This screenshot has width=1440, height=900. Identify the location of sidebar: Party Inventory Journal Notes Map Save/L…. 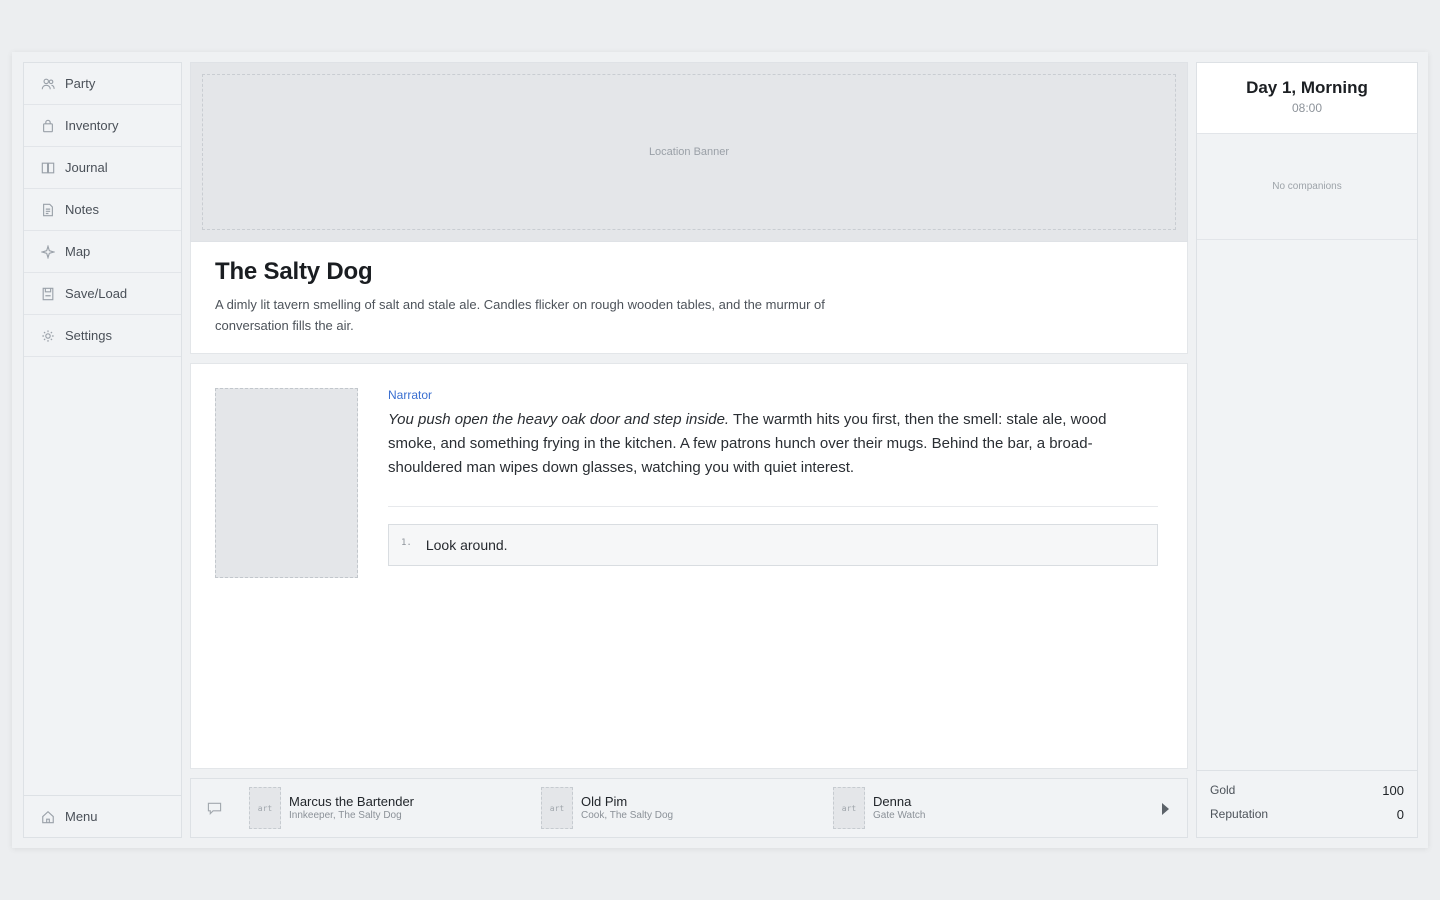
(102, 450).